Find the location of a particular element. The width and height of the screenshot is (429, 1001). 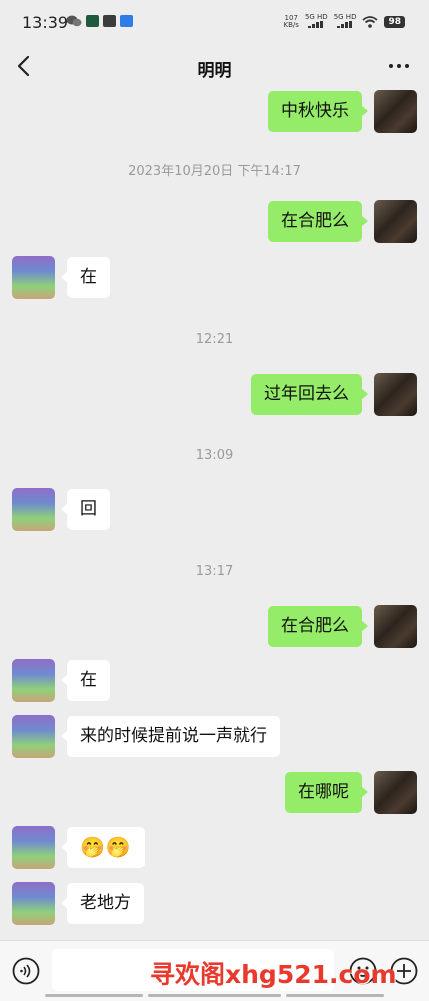

received-message-bubble: 回 is located at coordinates (85, 509).